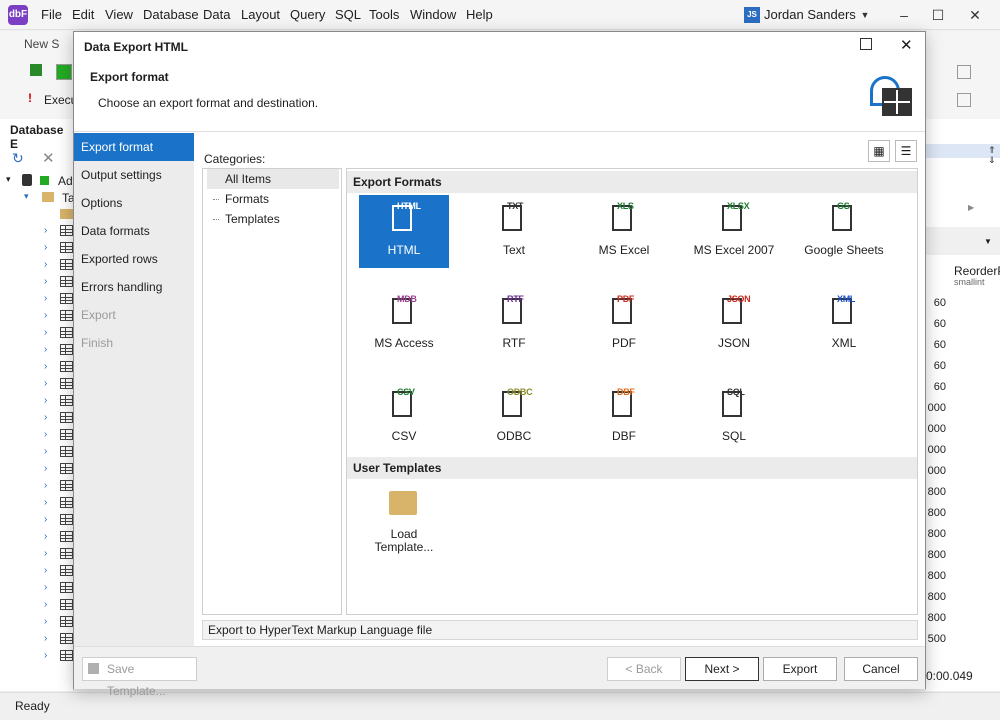 The image size is (1000, 720). I want to click on grid-dropdown-icon: ▼, so click(988, 241).